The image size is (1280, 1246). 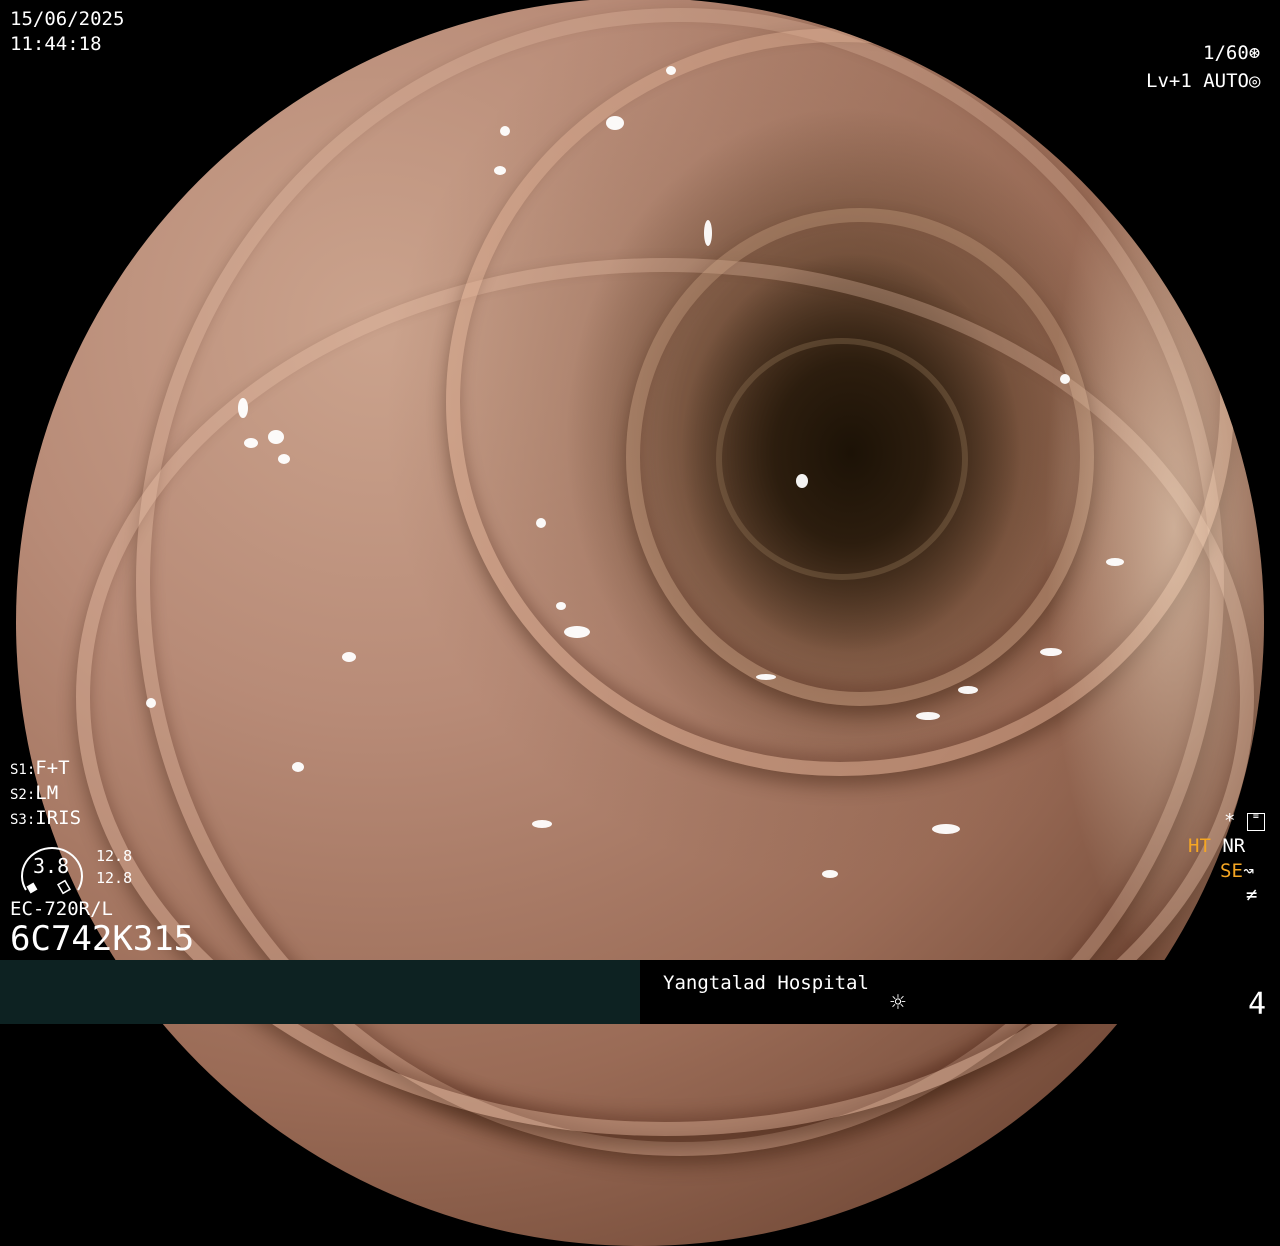 I want to click on level-mode: Lv+1 AUTO◎, so click(x=1203, y=81).